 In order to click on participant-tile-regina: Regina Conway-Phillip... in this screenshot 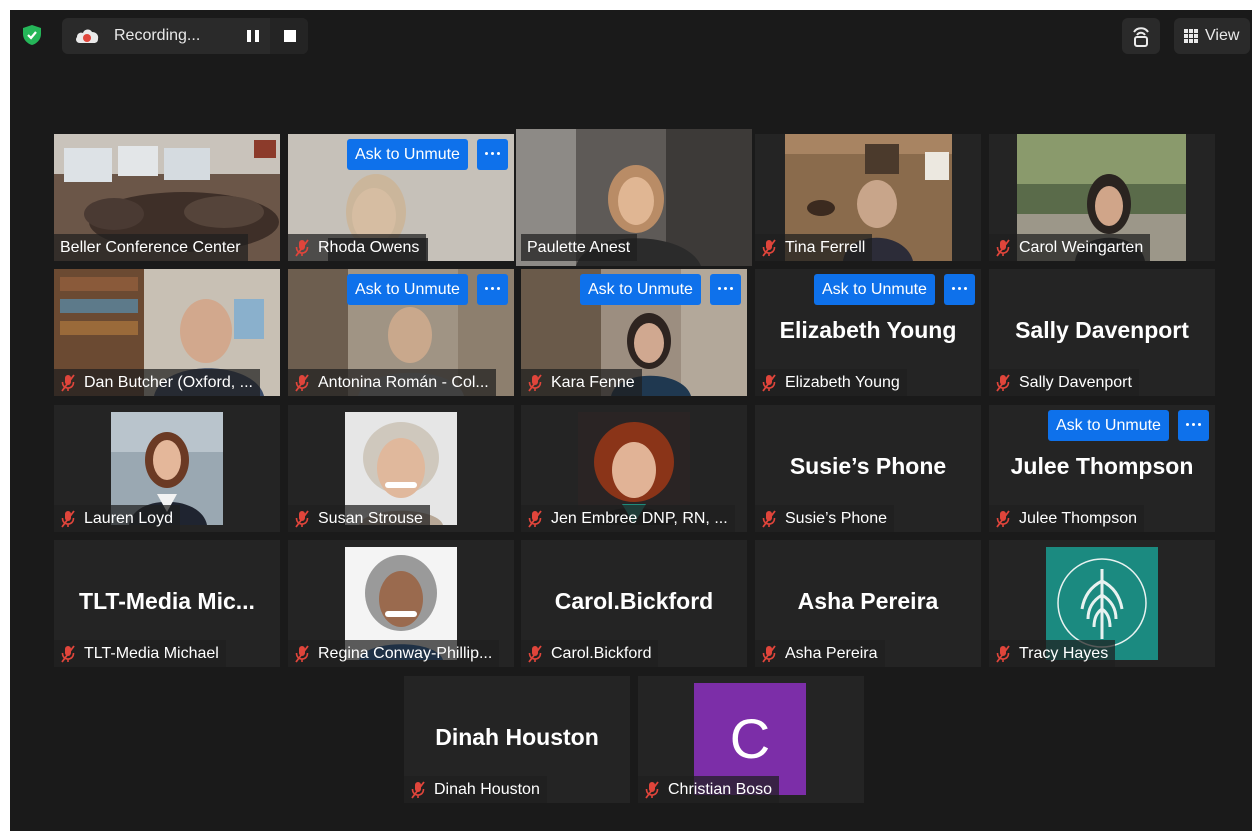, I will do `click(401, 603)`.